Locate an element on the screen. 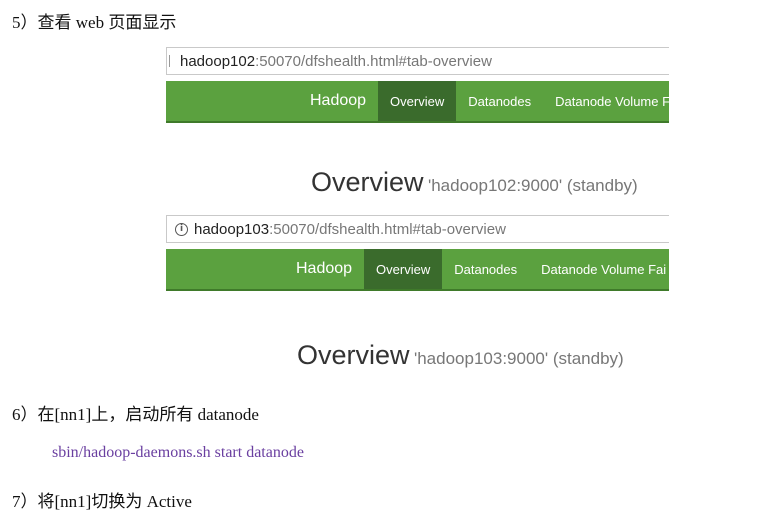  tab-datanode-volume: Datanode Volume Fai is located at coordinates (599, 269).